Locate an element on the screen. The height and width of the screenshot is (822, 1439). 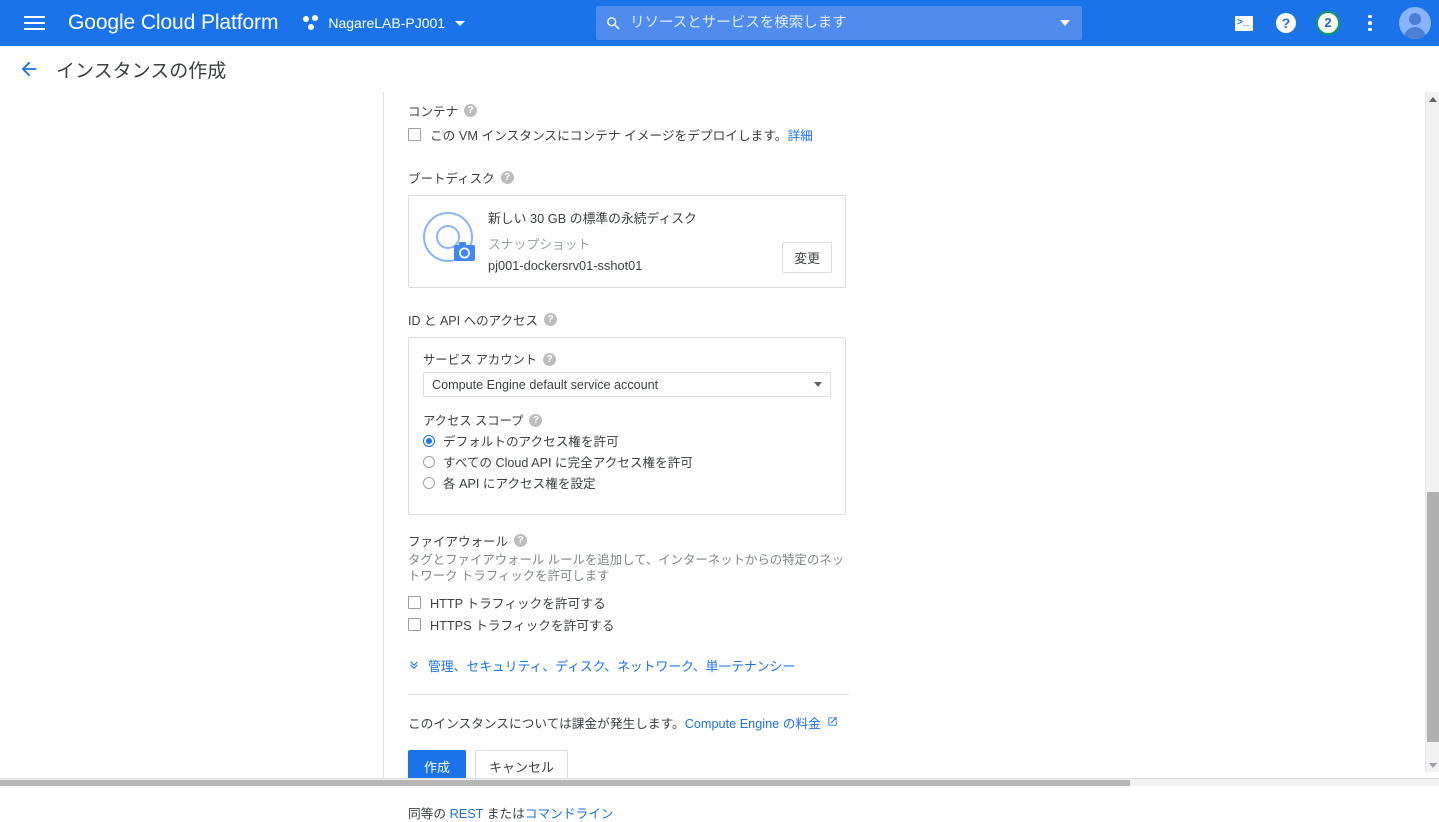
boot-disk-section-label: ブートディスク ? is located at coordinates (631, 177).